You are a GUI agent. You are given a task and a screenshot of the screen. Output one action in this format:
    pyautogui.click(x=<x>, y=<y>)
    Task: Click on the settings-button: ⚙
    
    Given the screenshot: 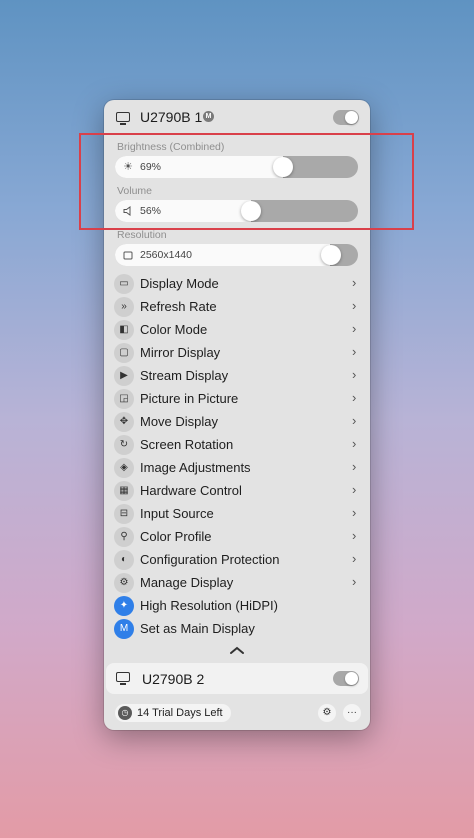 What is the action you would take?
    pyautogui.click(x=327, y=713)
    